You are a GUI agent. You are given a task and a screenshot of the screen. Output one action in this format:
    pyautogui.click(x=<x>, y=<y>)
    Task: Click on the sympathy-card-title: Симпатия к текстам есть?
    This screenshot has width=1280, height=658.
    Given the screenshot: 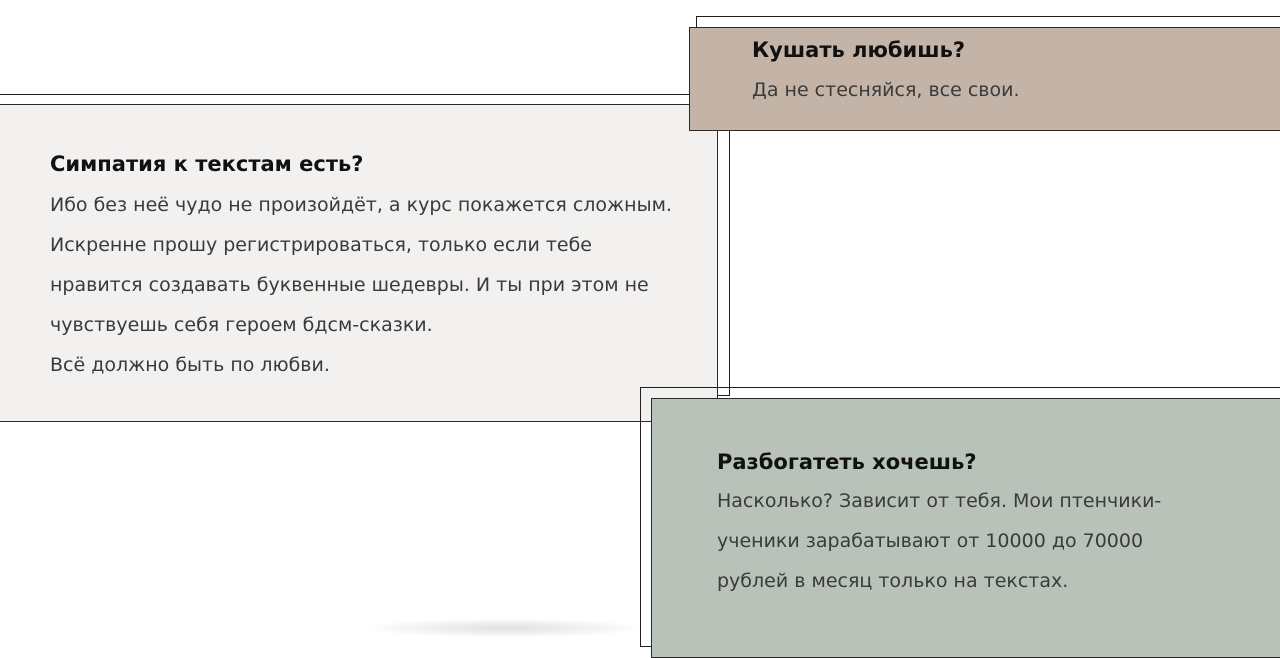 What is the action you would take?
    pyautogui.click(x=207, y=164)
    